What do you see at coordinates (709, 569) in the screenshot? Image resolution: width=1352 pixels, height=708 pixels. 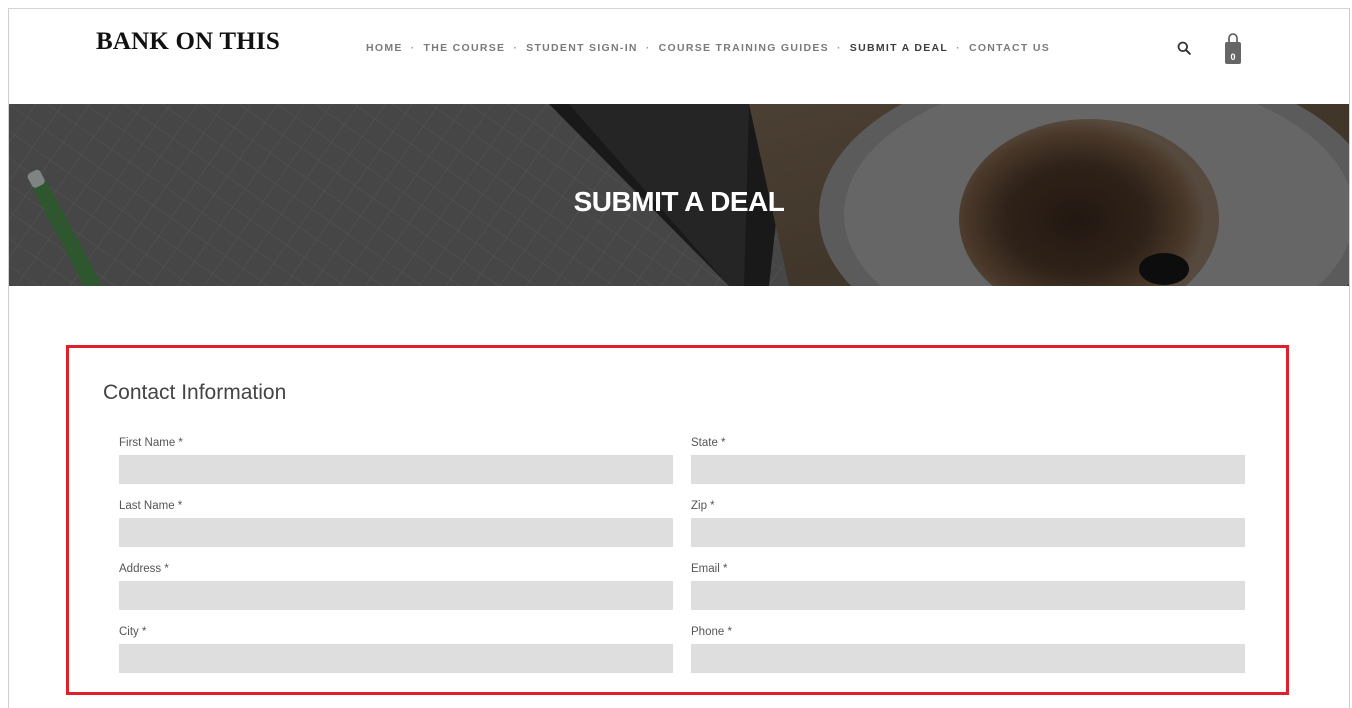 I see `email-label: Email *` at bounding box center [709, 569].